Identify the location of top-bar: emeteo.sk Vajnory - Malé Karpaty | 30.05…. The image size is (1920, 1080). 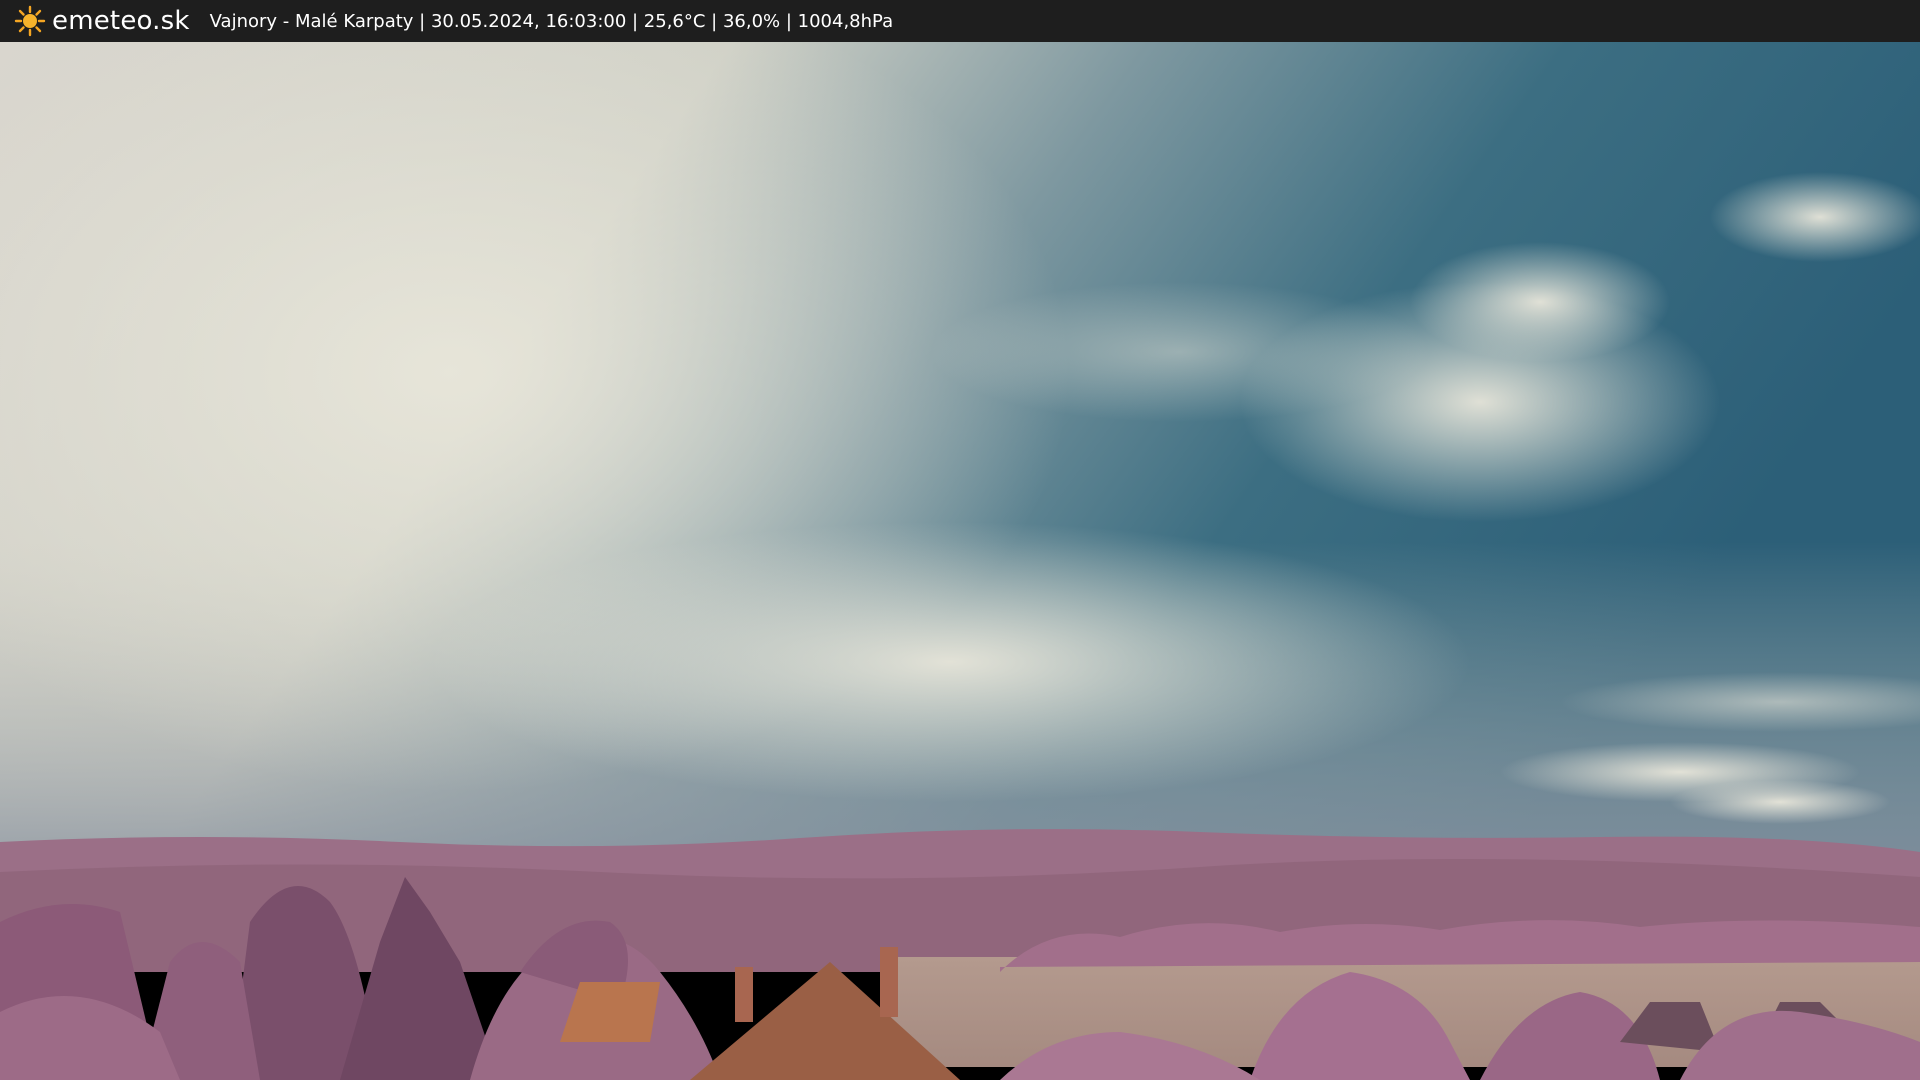
(960, 21).